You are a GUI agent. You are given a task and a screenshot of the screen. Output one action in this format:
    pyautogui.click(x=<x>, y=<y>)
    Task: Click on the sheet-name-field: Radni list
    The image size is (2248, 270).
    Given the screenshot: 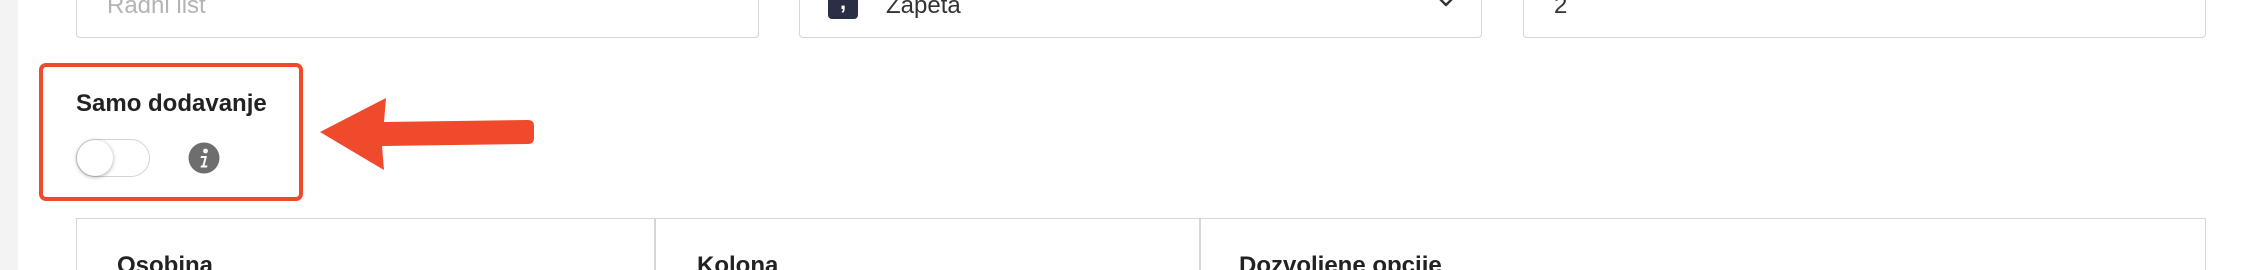 What is the action you would take?
    pyautogui.click(x=417, y=19)
    